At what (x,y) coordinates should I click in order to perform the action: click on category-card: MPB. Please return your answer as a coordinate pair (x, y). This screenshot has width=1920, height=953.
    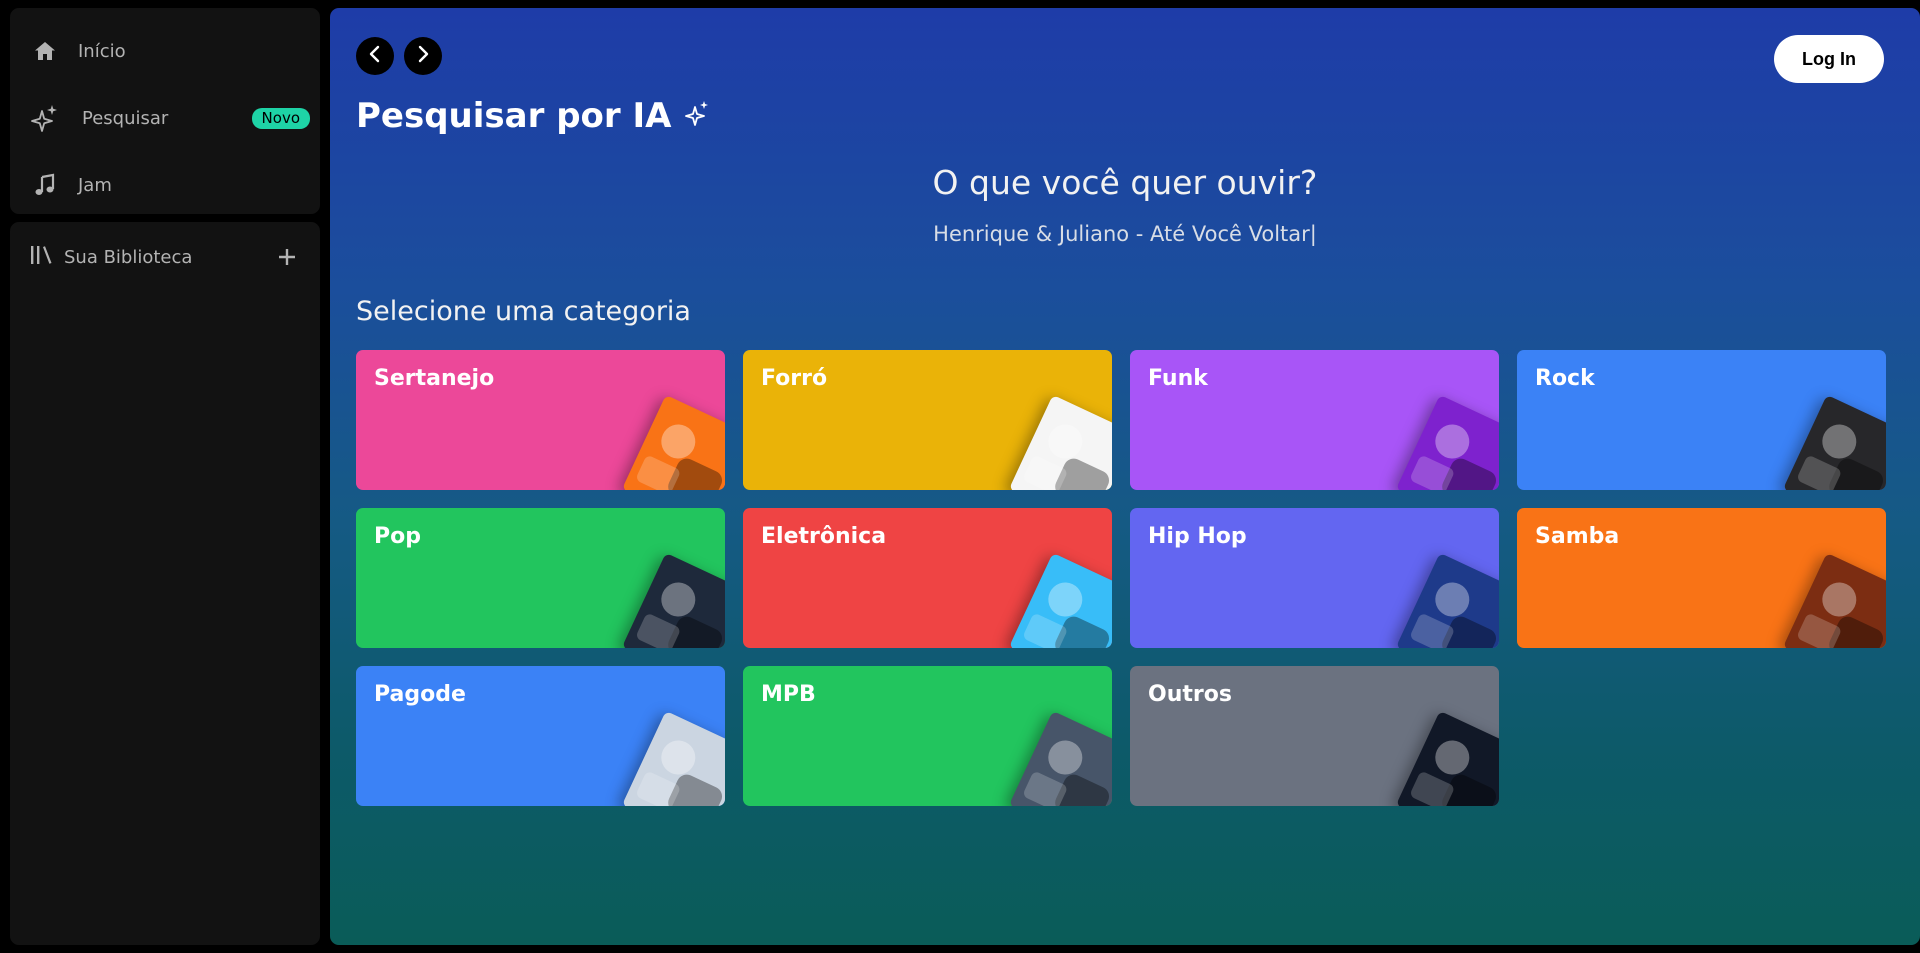
    Looking at the image, I should click on (927, 736).